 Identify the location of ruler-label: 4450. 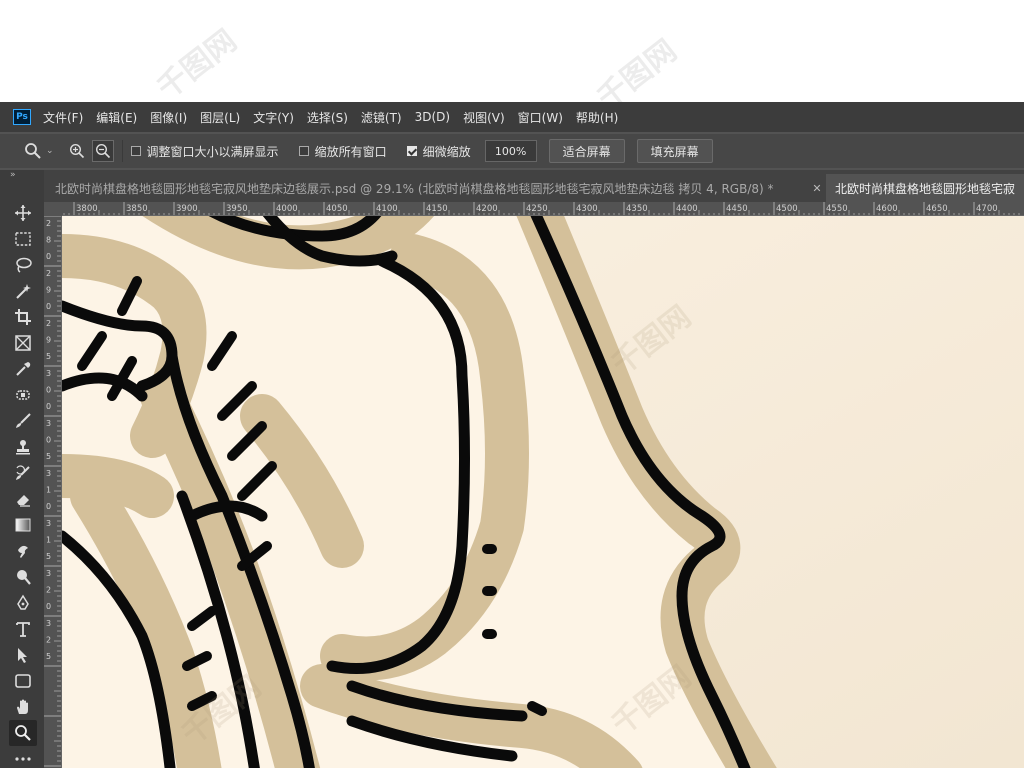
(737, 209).